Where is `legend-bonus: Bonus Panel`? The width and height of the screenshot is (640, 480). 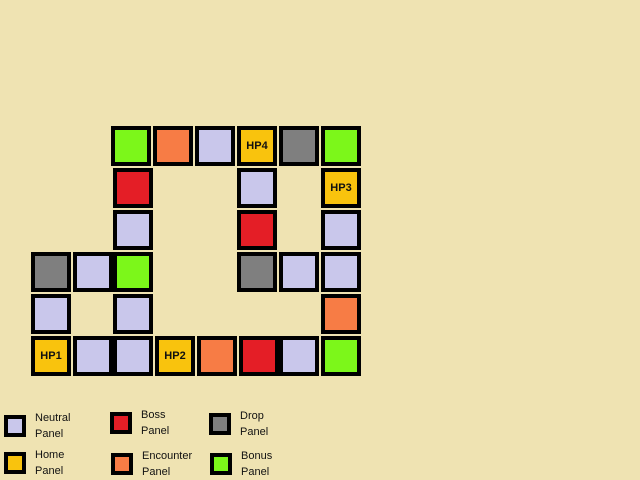
legend-bonus: Bonus Panel is located at coordinates (241, 464).